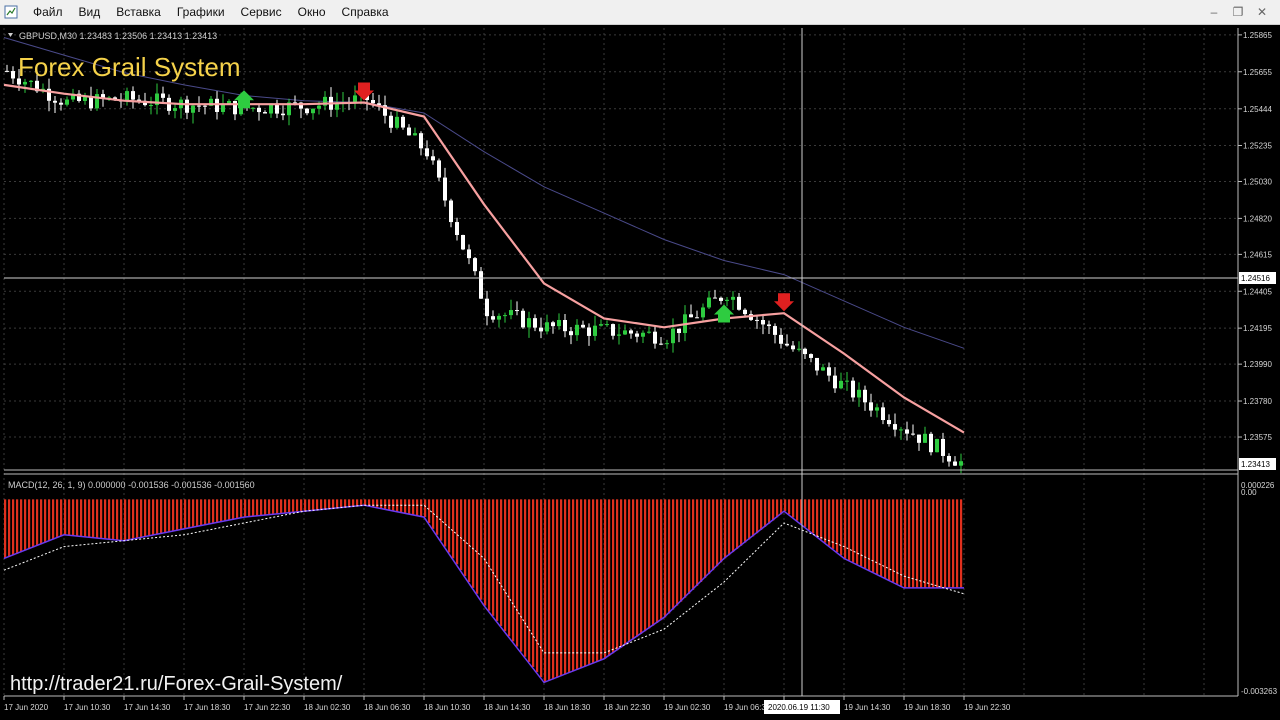 This screenshot has width=1280, height=720. What do you see at coordinates (48, 12) in the screenshot?
I see `menu-file: Файл` at bounding box center [48, 12].